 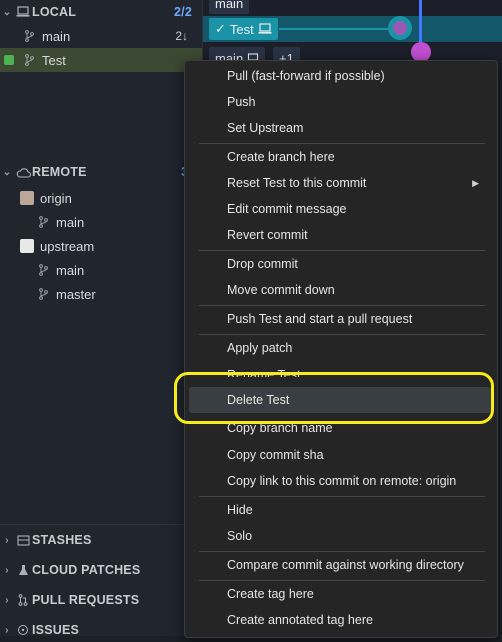 What do you see at coordinates (101, 294) in the screenshot?
I see `remote-branch-upstream-master: master` at bounding box center [101, 294].